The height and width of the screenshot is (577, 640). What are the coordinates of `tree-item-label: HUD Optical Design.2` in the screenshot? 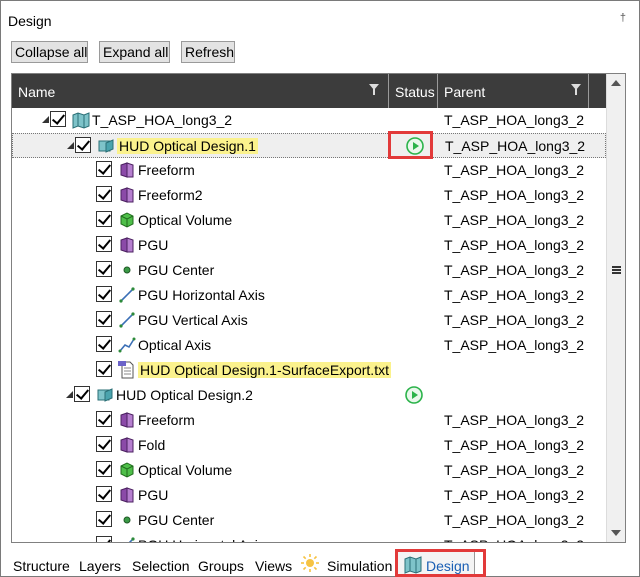 It's located at (184, 395).